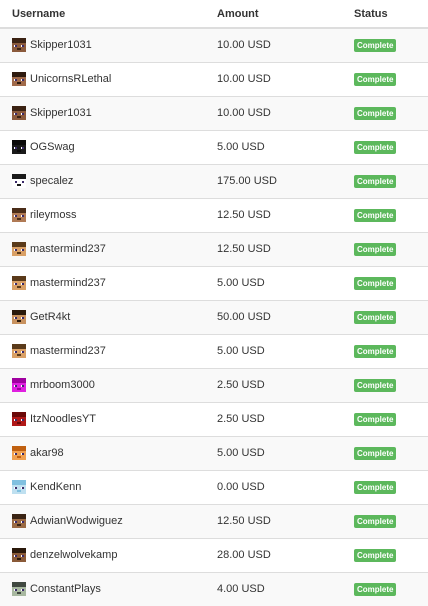  Describe the element at coordinates (65, 589) in the screenshot. I see `username-text: ConstantPlays` at that location.